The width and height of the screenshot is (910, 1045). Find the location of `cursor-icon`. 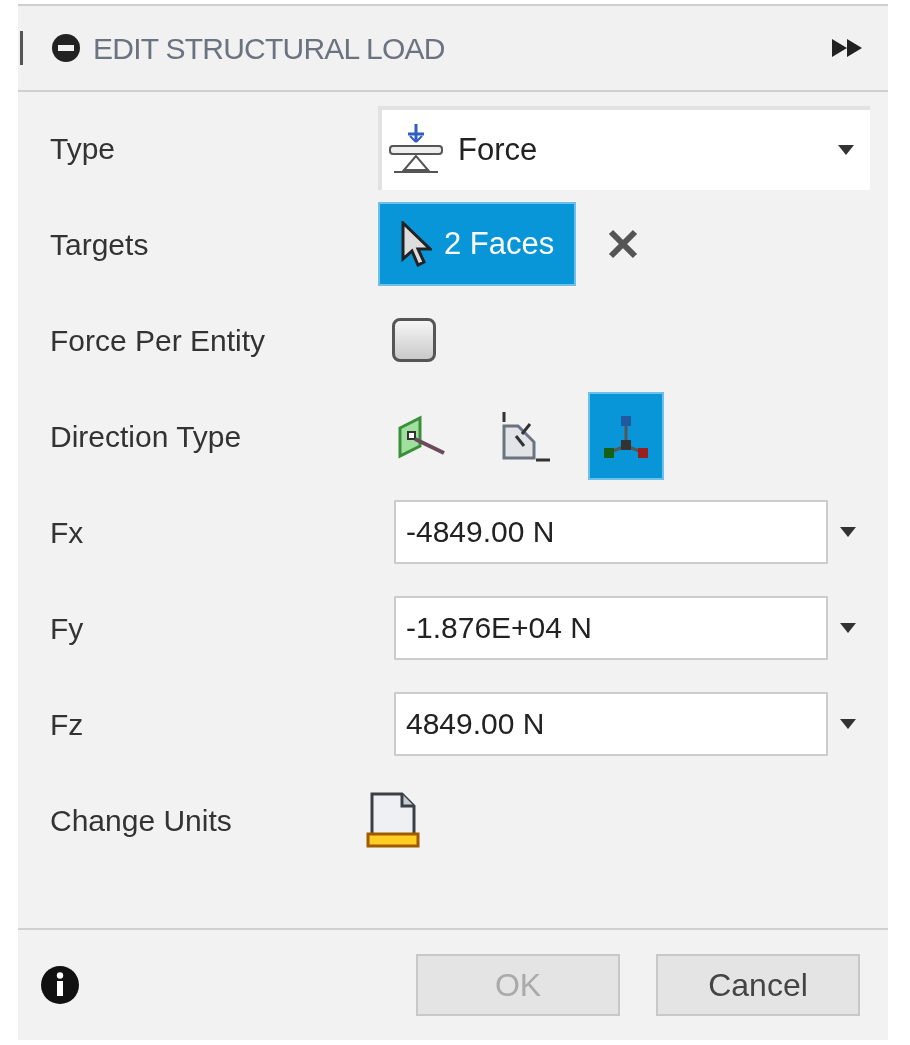

cursor-icon is located at coordinates (416, 244).